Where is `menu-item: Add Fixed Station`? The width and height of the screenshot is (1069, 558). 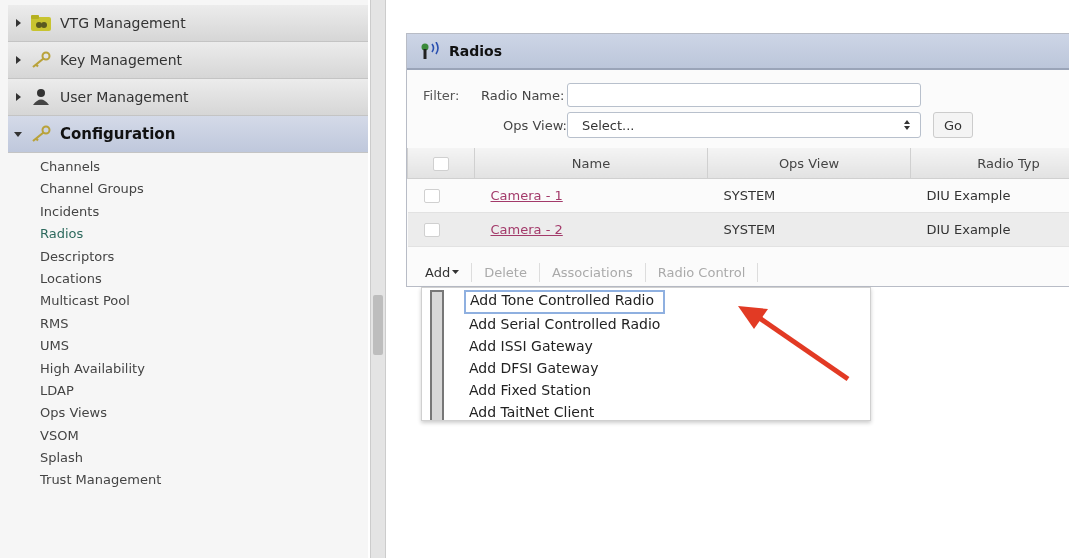
menu-item: Add Fixed Station is located at coordinates (565, 391).